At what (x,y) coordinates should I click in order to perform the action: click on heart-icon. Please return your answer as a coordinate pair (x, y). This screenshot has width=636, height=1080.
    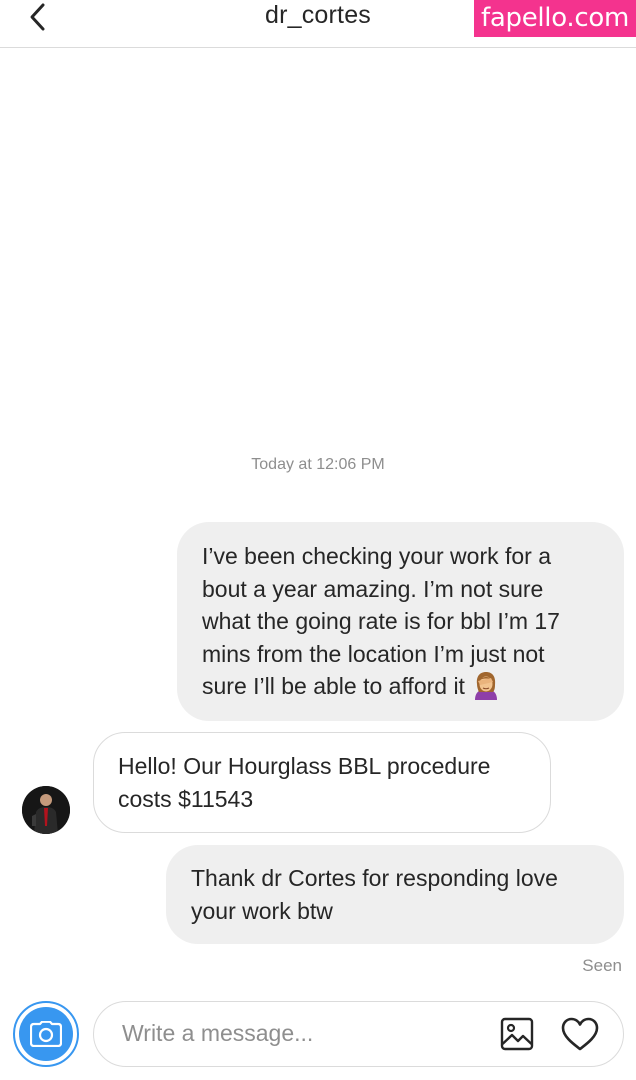
    Looking at the image, I should click on (580, 1034).